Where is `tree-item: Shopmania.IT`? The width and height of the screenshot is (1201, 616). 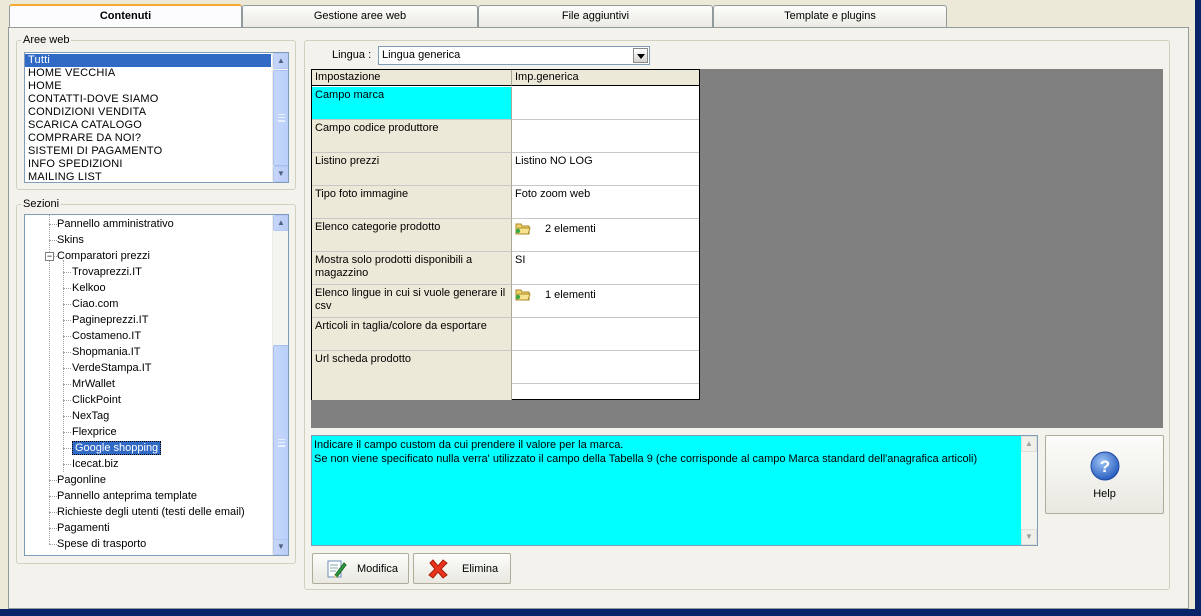
tree-item: Shopmania.IT is located at coordinates (106, 352).